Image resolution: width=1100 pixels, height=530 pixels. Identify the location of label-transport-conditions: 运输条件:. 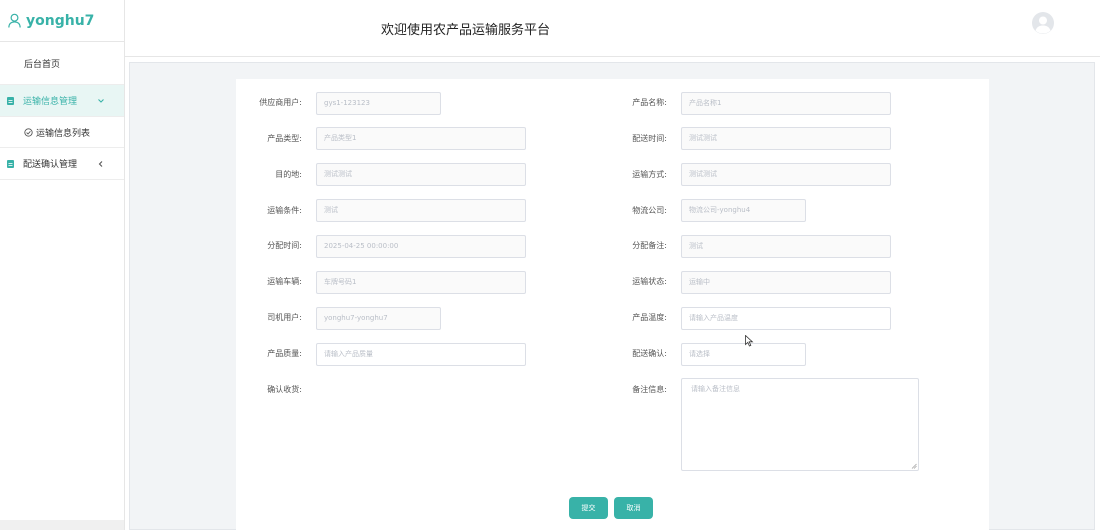
(284, 210).